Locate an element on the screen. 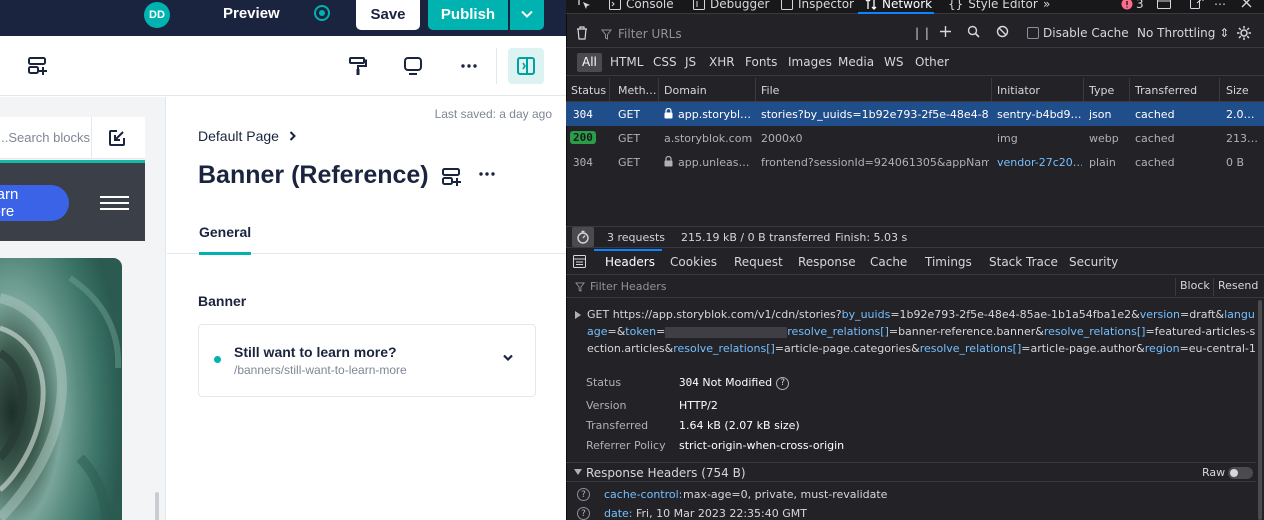  block-icon is located at coordinates (1002, 31).